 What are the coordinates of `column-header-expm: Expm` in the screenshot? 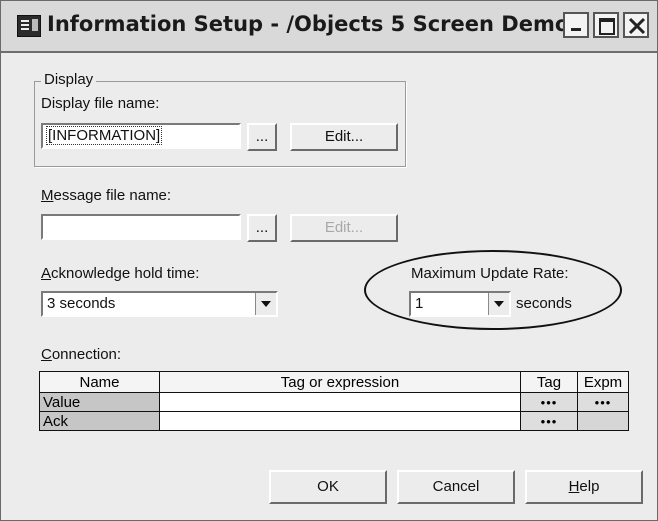 It's located at (603, 382).